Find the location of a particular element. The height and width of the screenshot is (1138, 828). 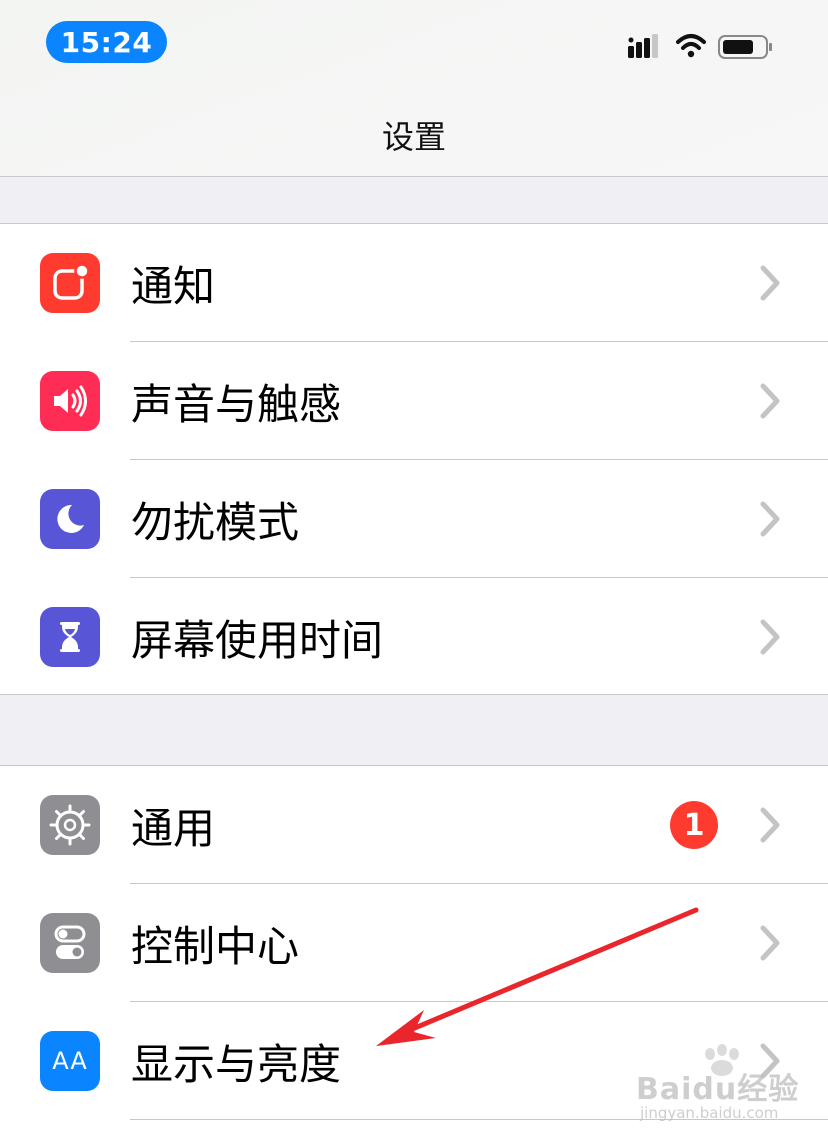

battery-icon is located at coordinates (745, 47).